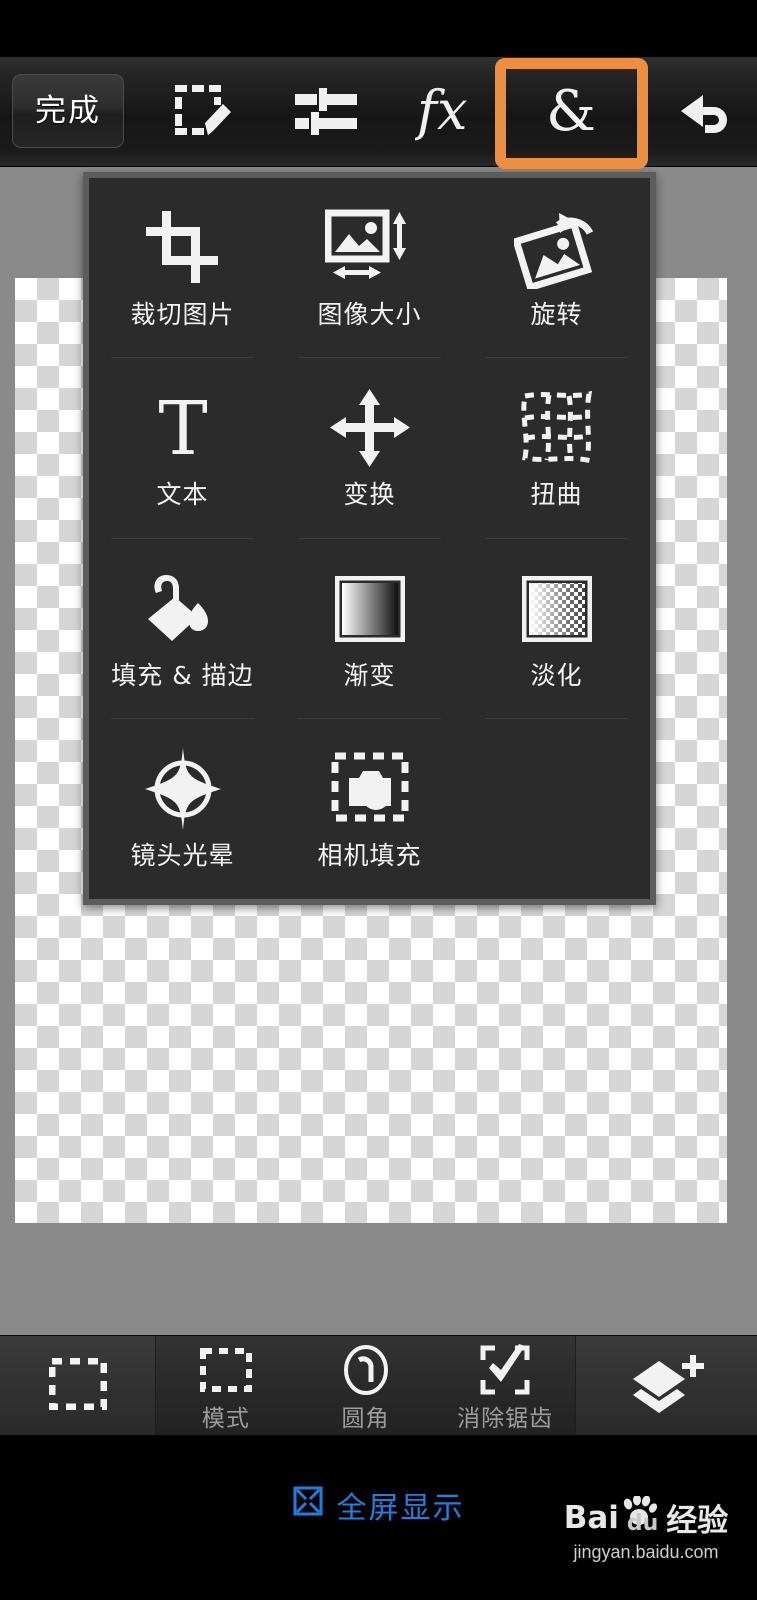 This screenshot has height=1600, width=757. I want to click on gradient-square-icon, so click(369, 609).